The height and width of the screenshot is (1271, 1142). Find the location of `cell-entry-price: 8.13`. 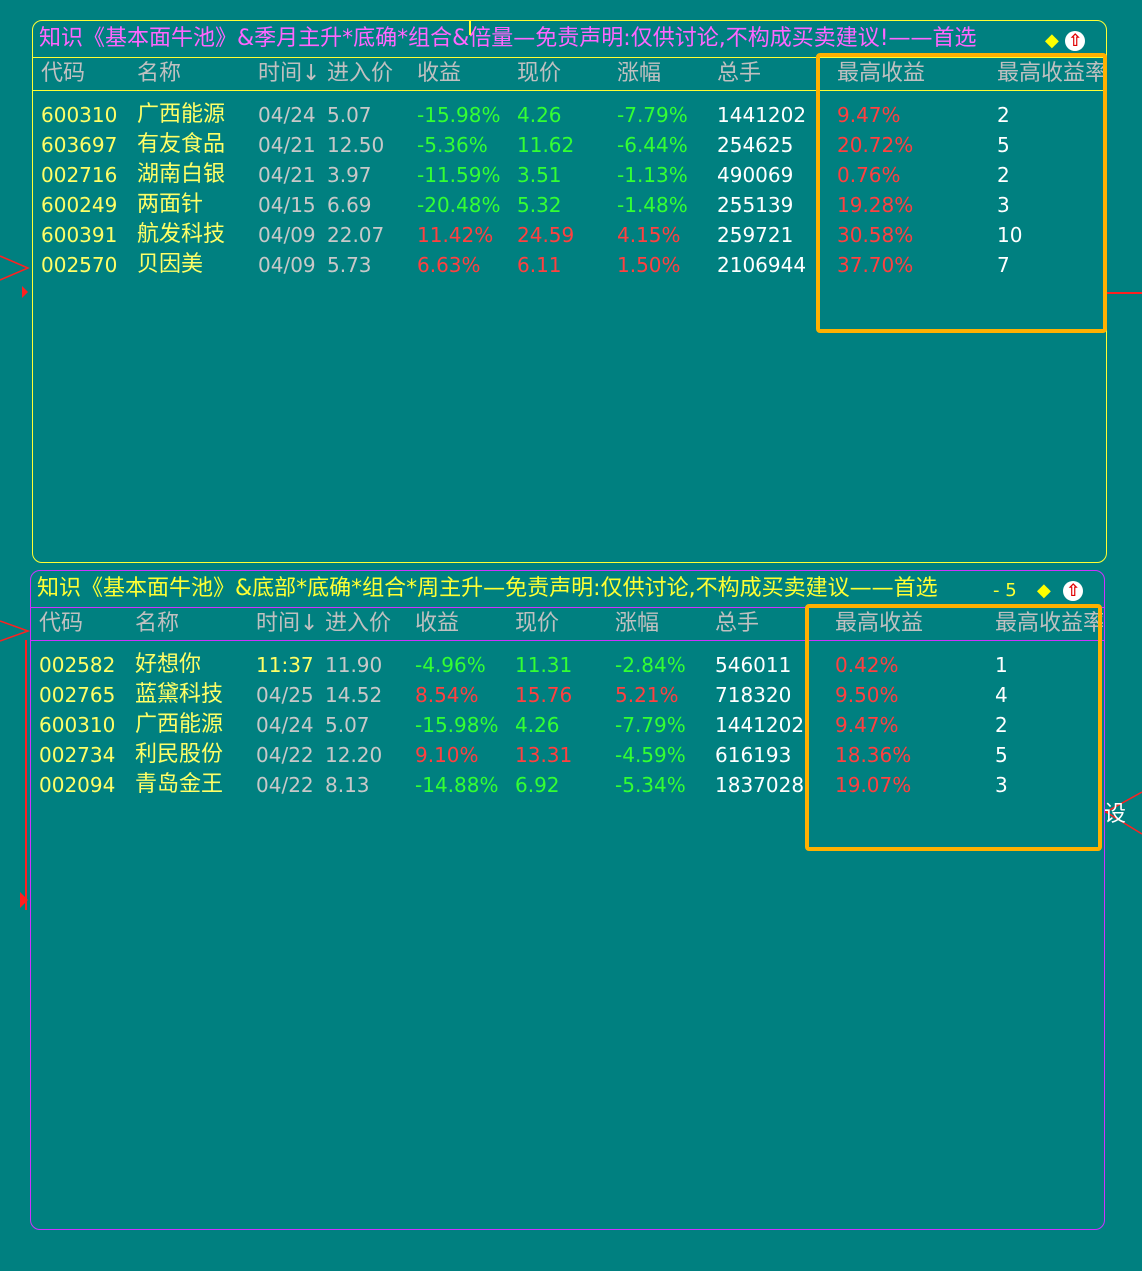

cell-entry-price: 8.13 is located at coordinates (347, 785).